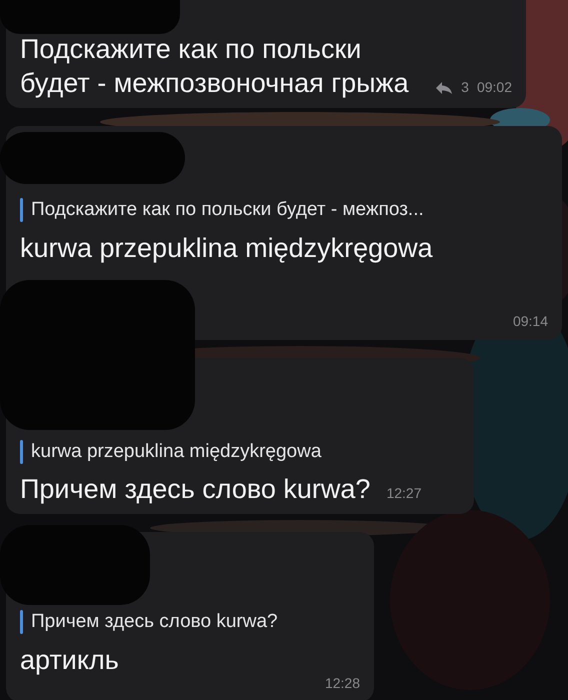 Image resolution: width=568 pixels, height=700 pixels. I want to click on message-text: Причем здесь слово kurwa?, so click(195, 489).